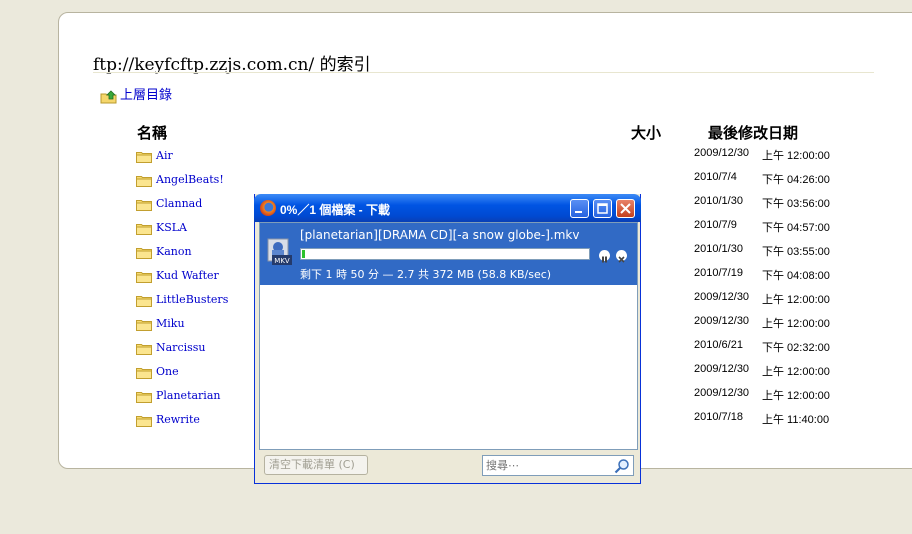 This screenshot has width=912, height=534. Describe the element at coordinates (109, 96) in the screenshot. I see `folder-up-icon` at that location.